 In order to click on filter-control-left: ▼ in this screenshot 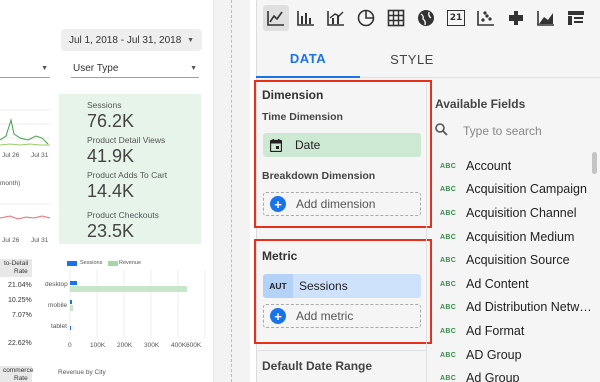, I will do `click(25, 70)`.